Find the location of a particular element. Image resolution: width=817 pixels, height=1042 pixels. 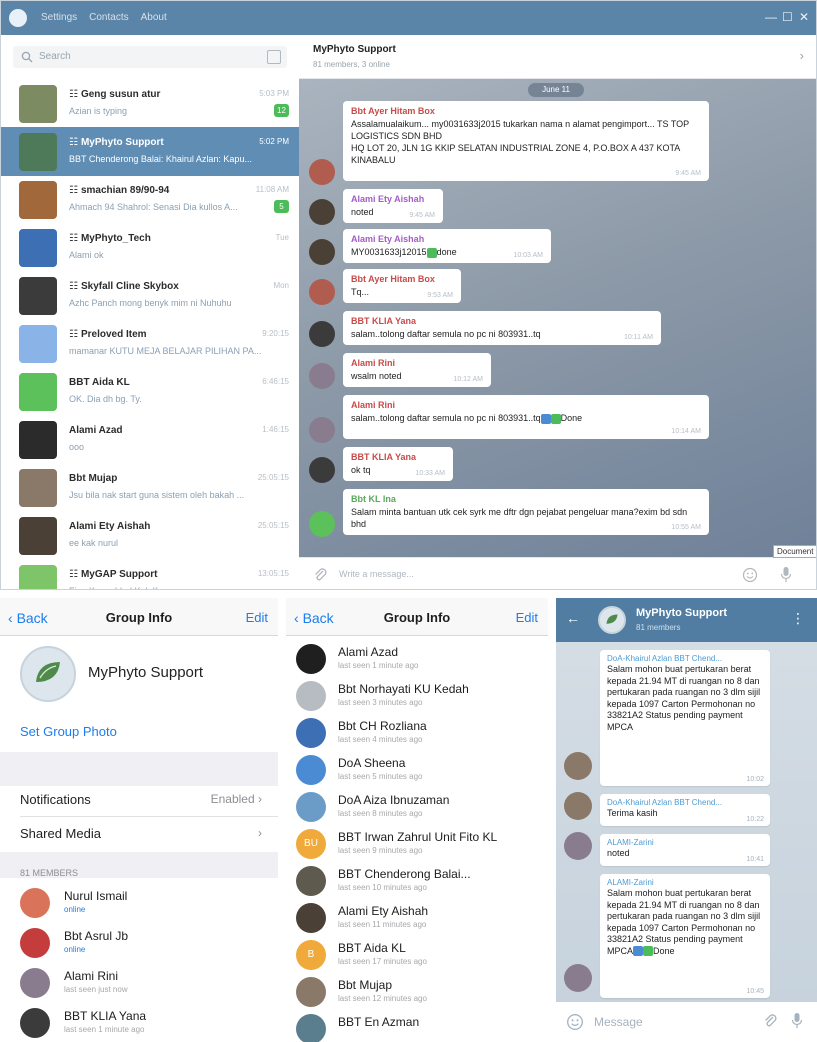

message-bubble: Bbt Ayer Hitam Box Tq... 9:53 AM is located at coordinates (402, 286).